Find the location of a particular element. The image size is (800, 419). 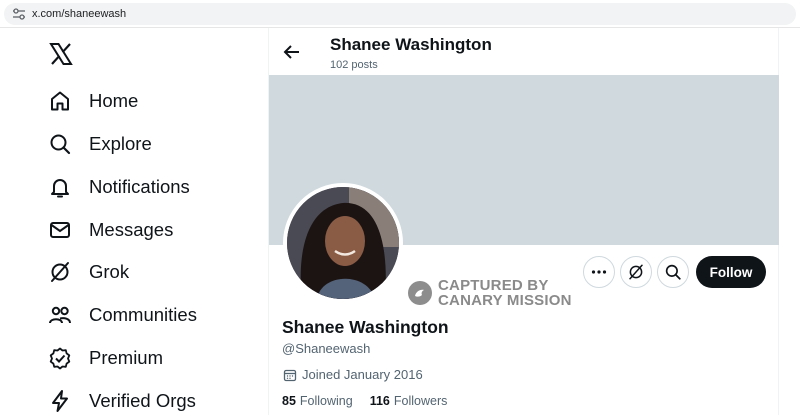

followers-label: Followers is located at coordinates (420, 401).